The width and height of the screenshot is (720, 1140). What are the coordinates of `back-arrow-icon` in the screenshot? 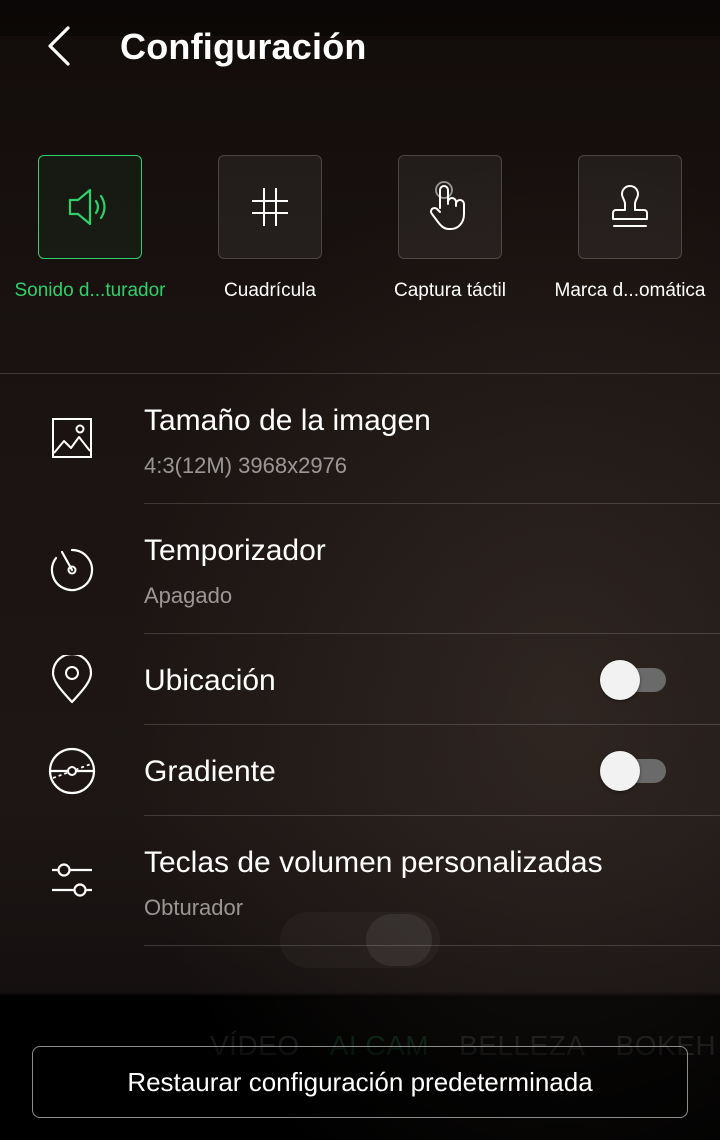 It's located at (59, 46).